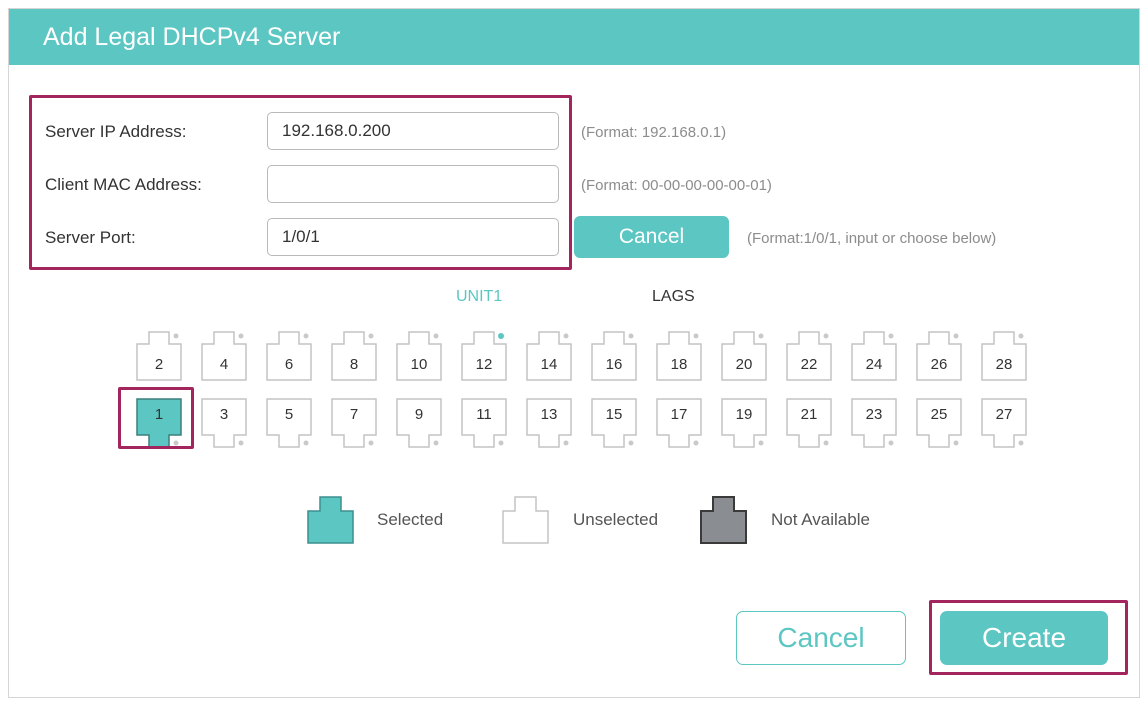 The height and width of the screenshot is (701, 1148). I want to click on port-19: 19, so click(744, 423).